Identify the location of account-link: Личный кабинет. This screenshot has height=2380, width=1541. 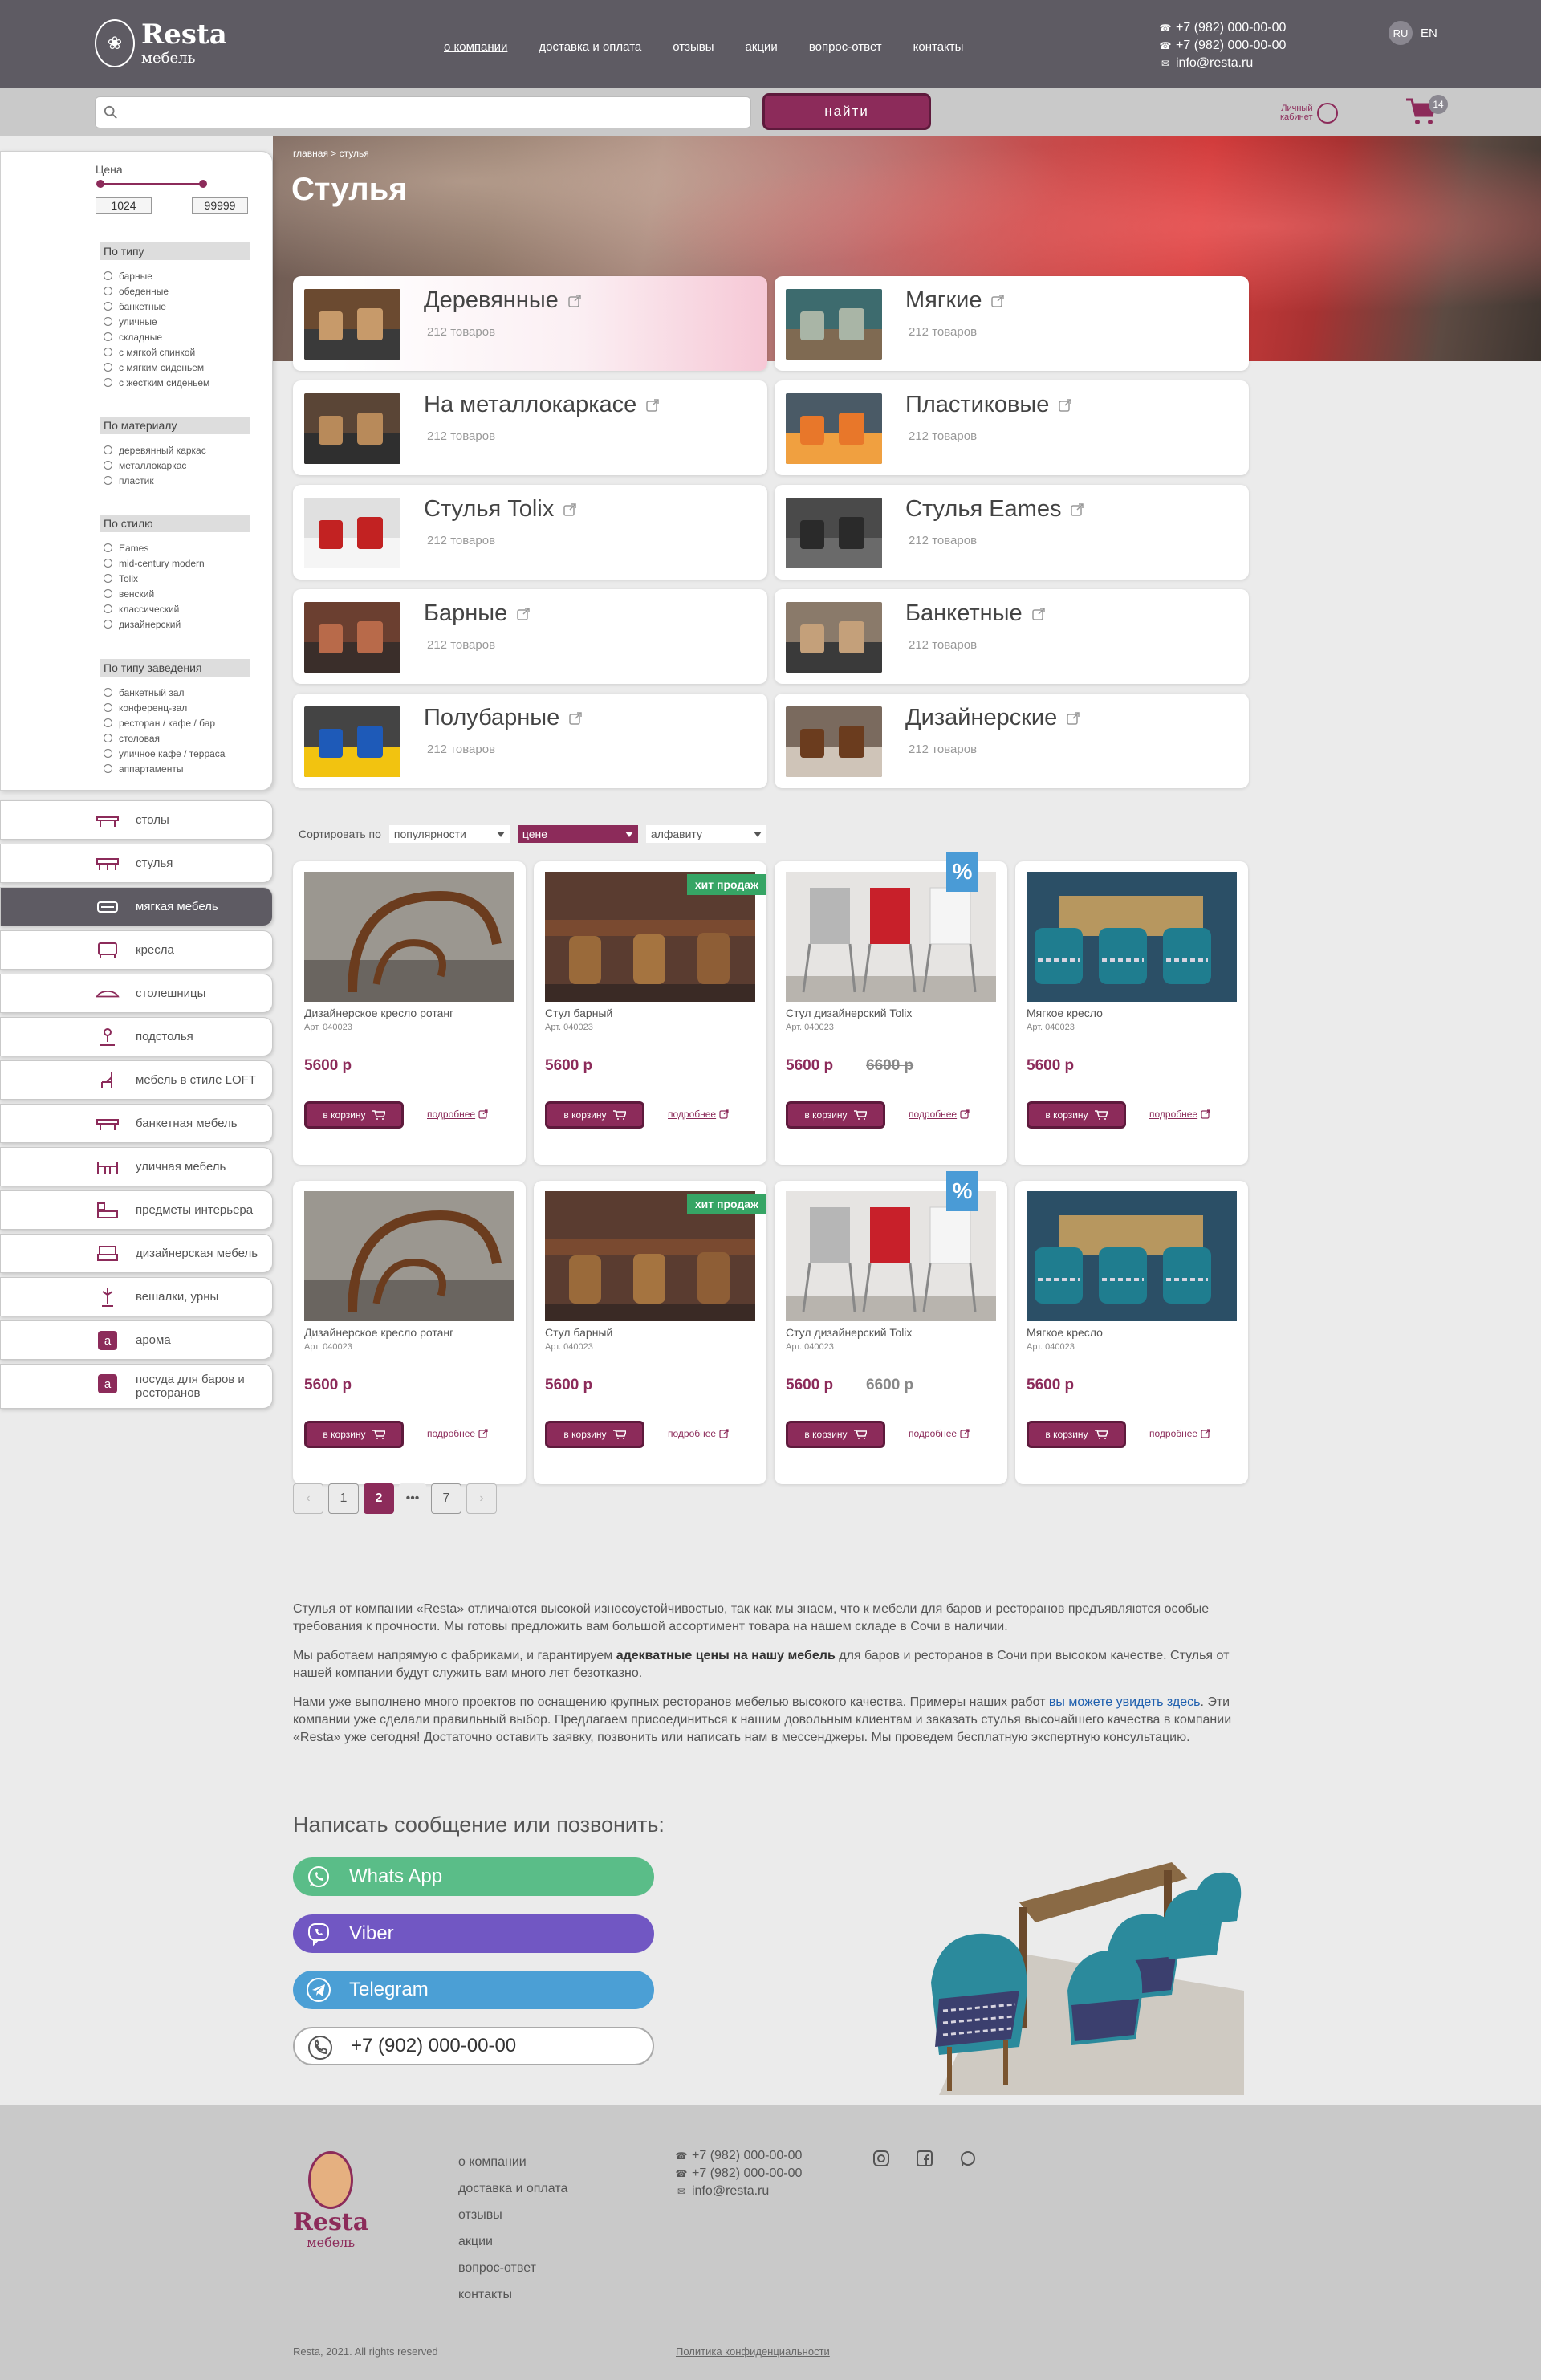
(1309, 114).